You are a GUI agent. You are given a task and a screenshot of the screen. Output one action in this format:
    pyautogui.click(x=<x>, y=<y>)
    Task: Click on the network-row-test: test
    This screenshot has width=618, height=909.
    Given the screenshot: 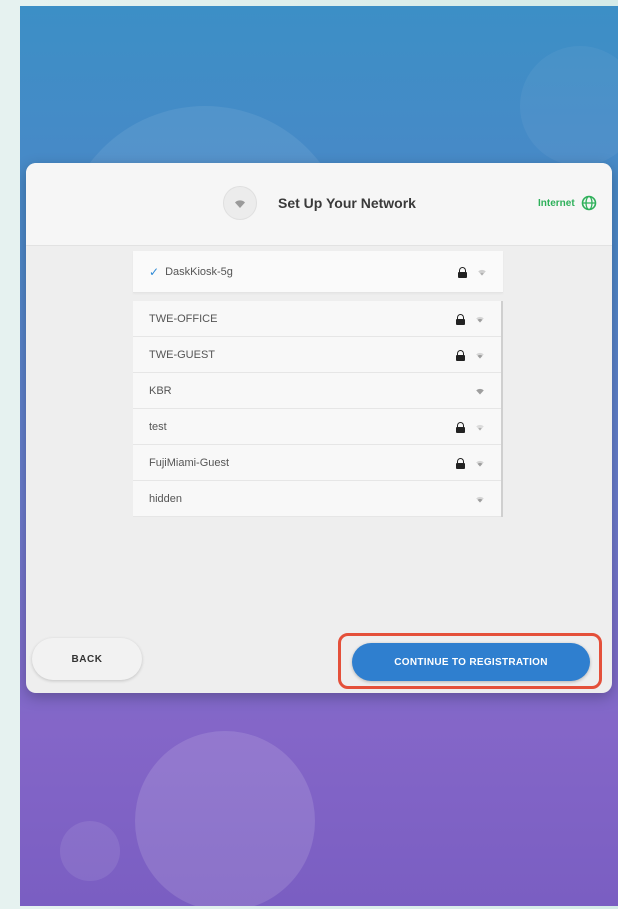 What is the action you would take?
    pyautogui.click(x=317, y=427)
    